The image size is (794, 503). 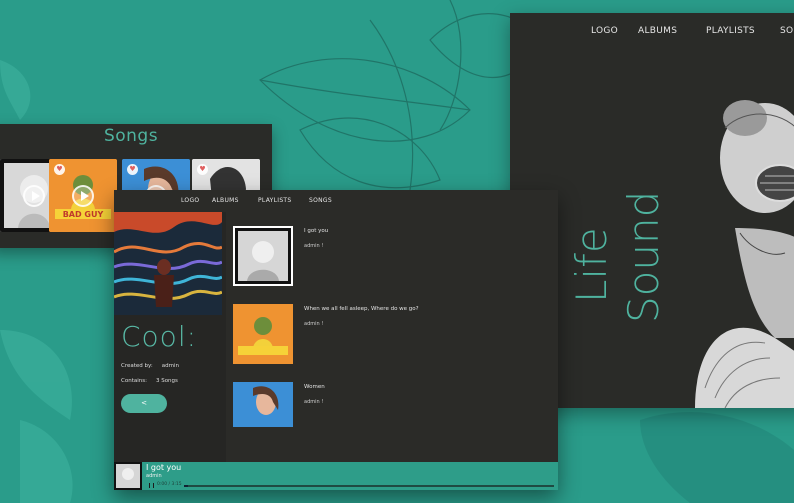 I want to click on top-nav: LOGO ALBUMS PLAYLISTS SO, so click(x=652, y=36).